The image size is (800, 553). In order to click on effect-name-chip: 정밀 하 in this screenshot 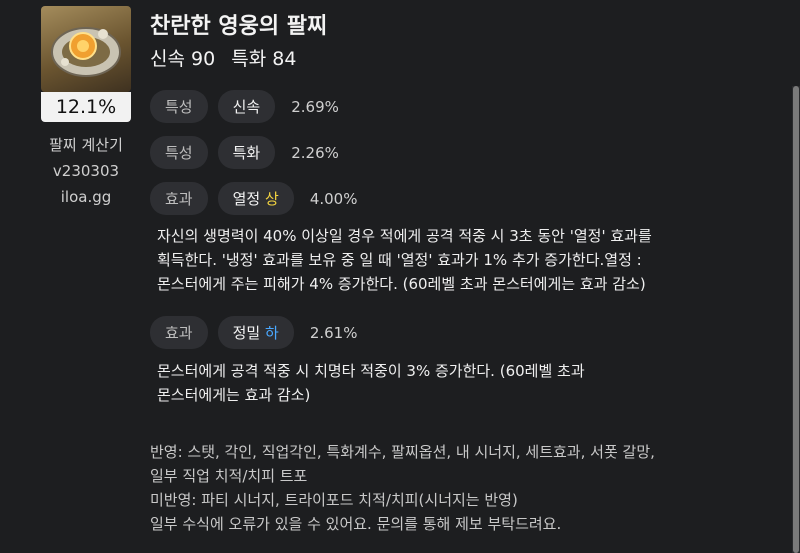, I will do `click(255, 332)`.